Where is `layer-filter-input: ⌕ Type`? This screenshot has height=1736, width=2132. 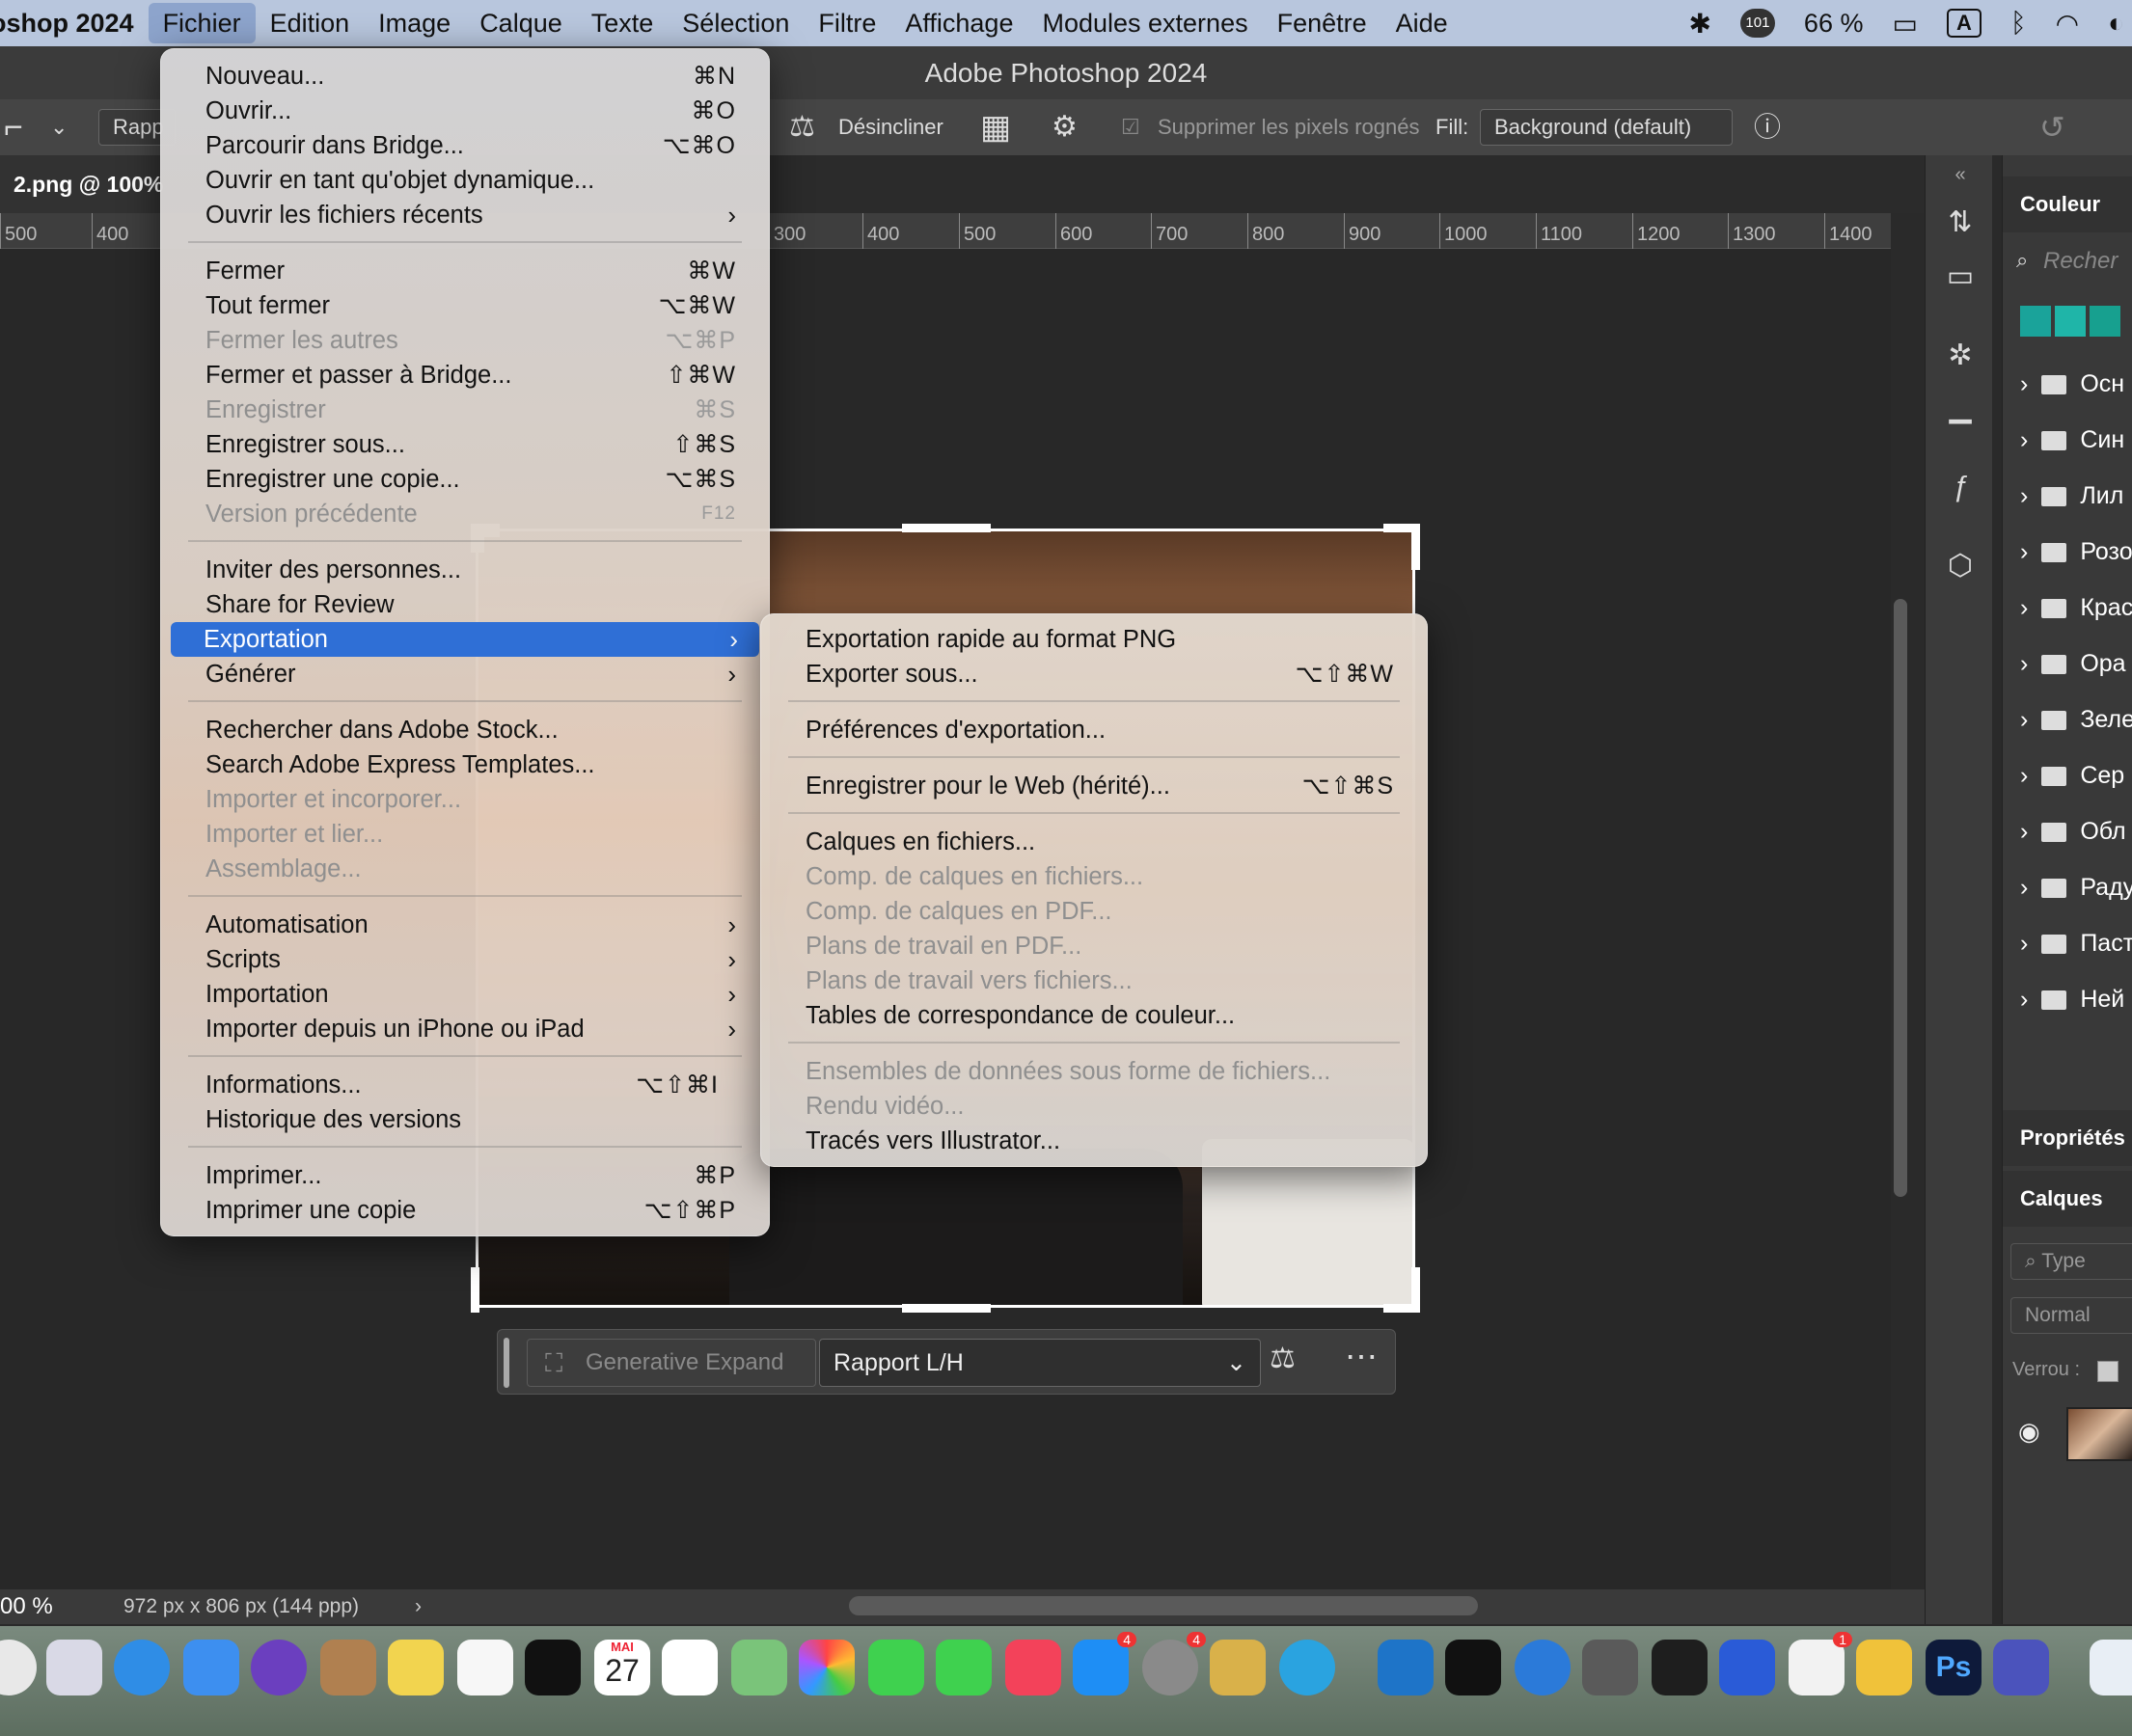 layer-filter-input: ⌕ Type is located at coordinates (2071, 1262).